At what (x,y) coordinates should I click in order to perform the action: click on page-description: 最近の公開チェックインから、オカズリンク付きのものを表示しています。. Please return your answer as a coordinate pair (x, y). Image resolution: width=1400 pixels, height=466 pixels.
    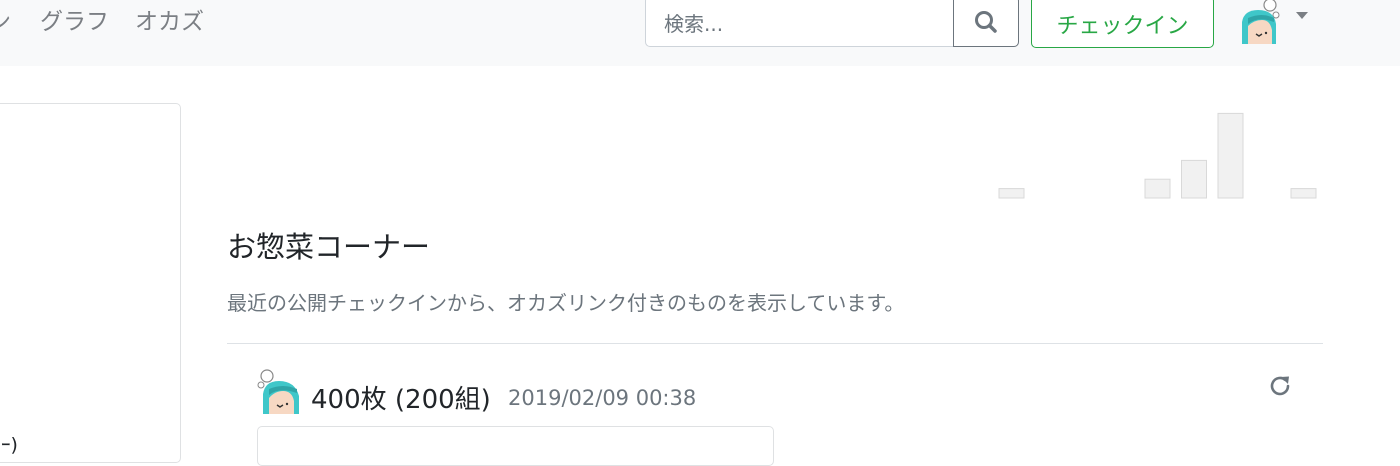
    Looking at the image, I should click on (566, 303).